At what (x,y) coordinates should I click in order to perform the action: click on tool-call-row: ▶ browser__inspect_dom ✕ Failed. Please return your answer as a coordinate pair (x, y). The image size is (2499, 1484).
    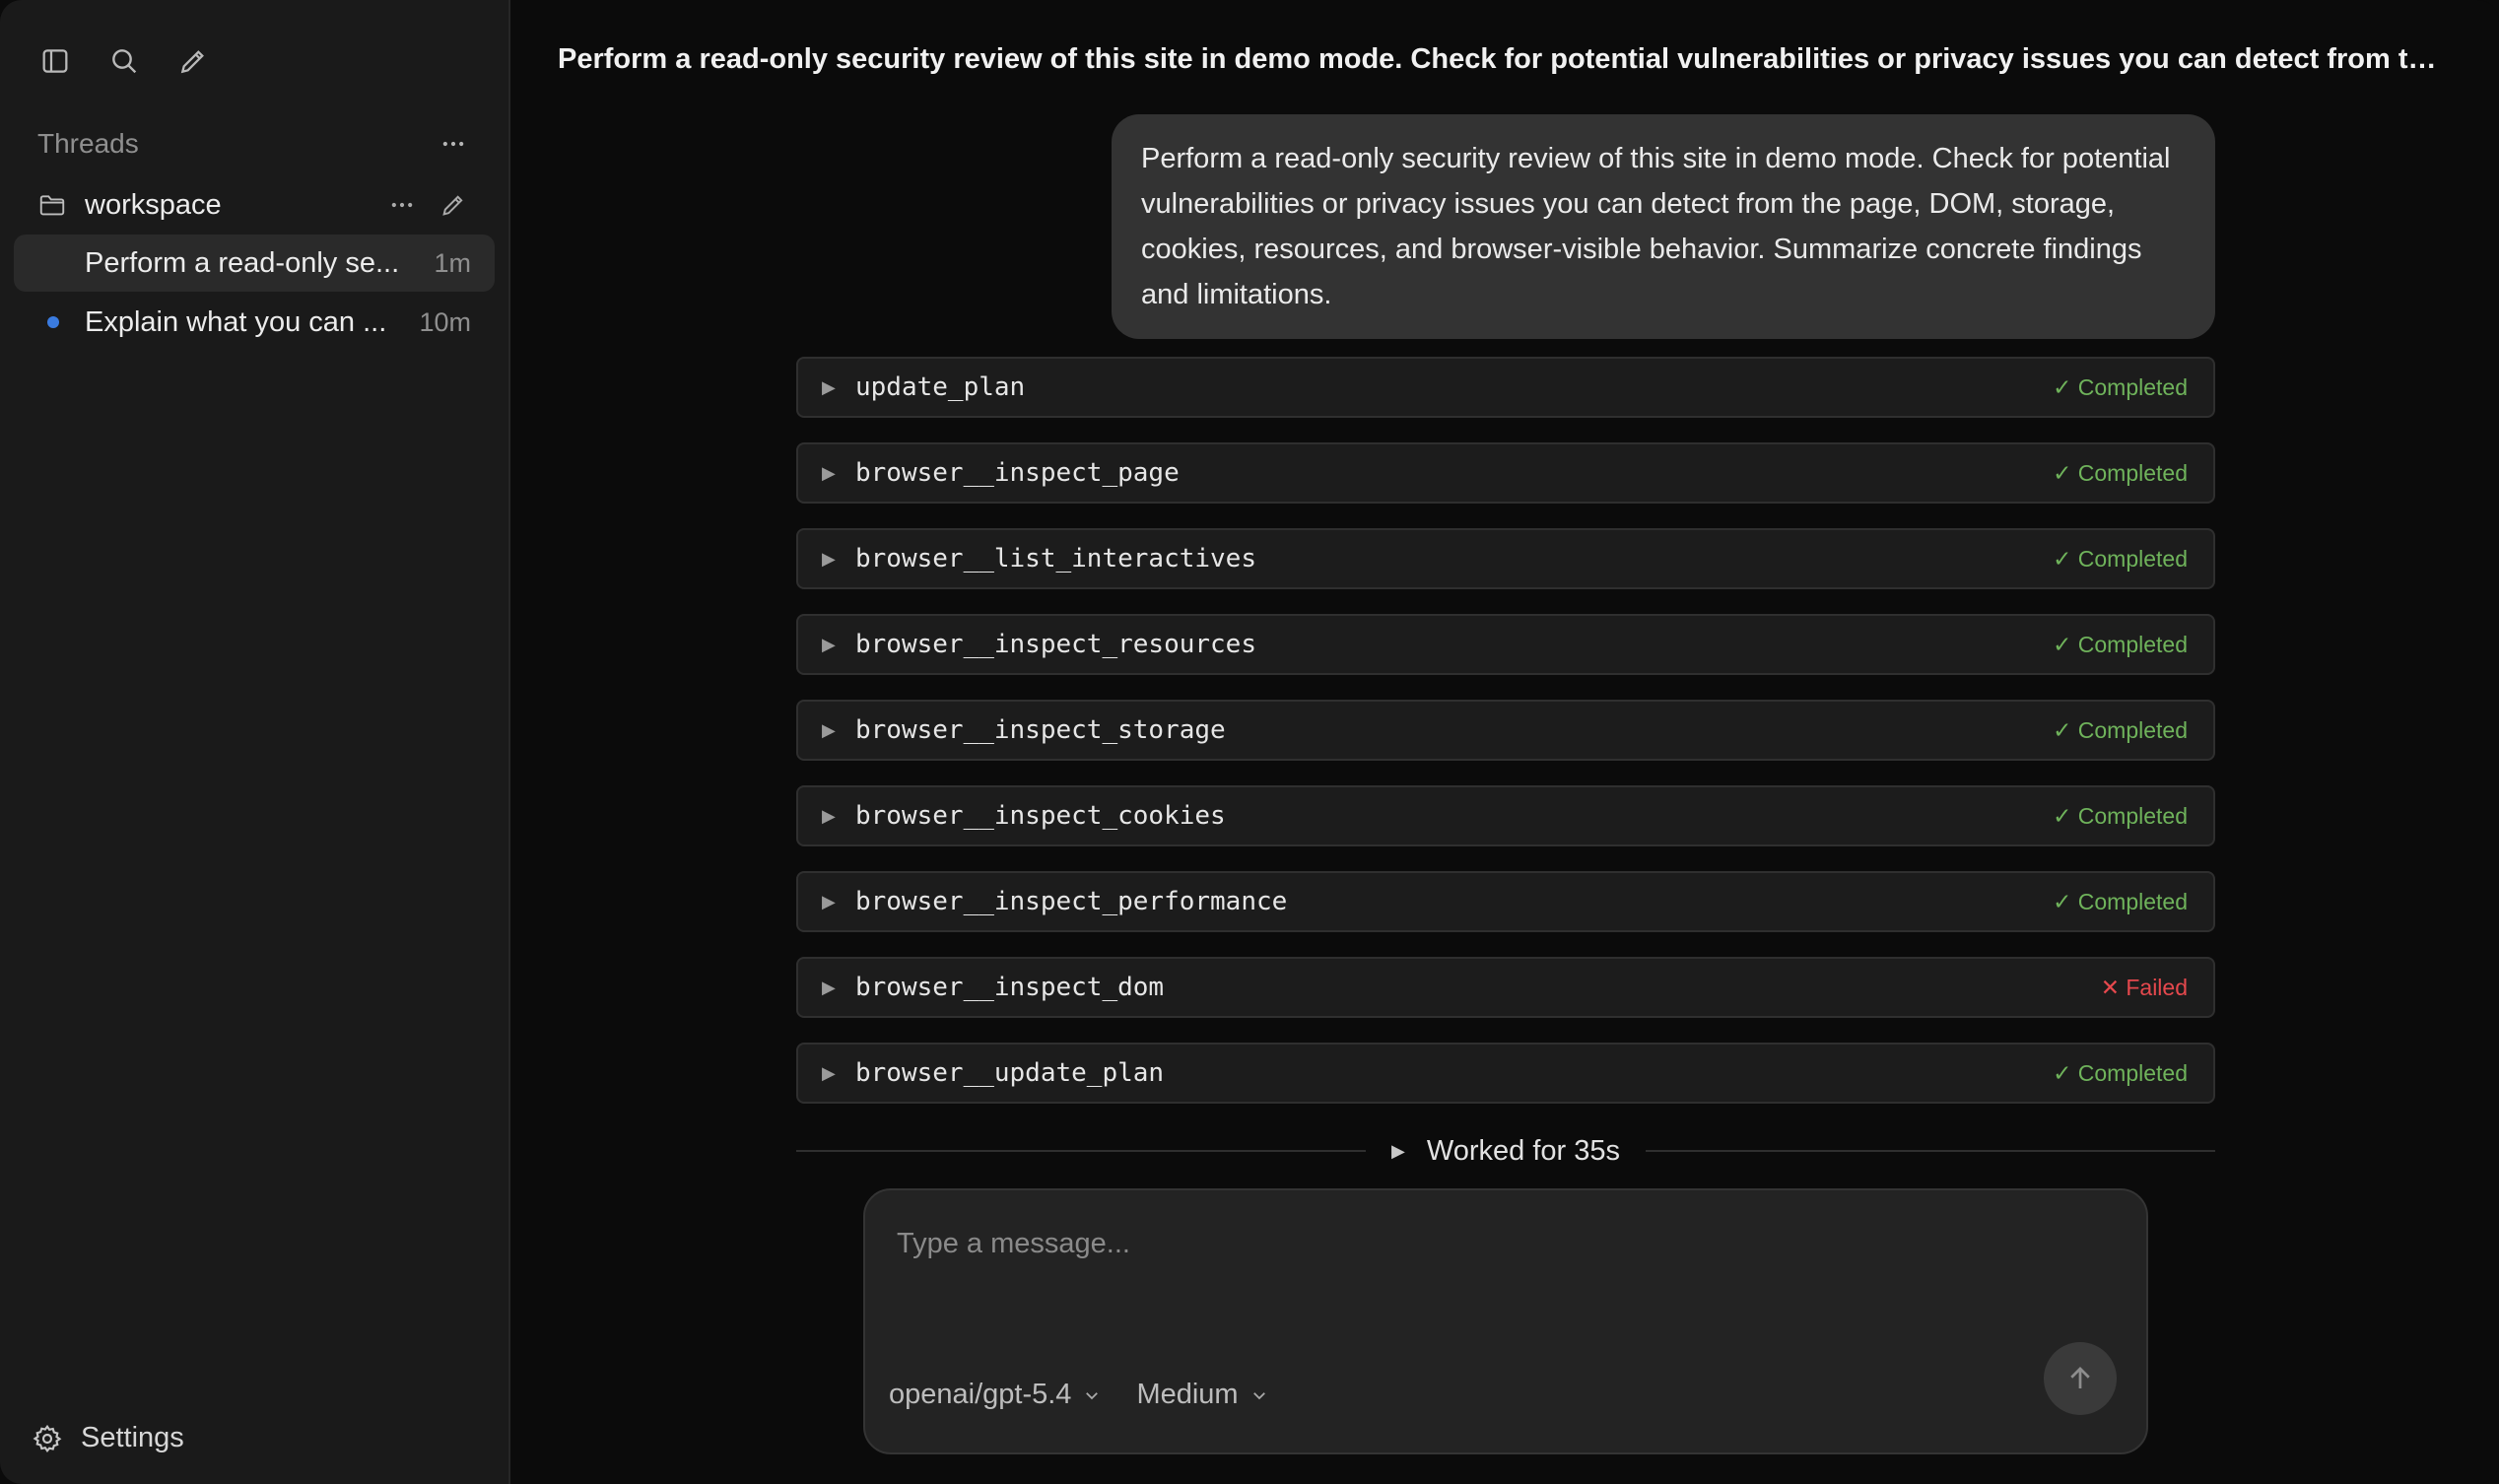
    Looking at the image, I should click on (1505, 987).